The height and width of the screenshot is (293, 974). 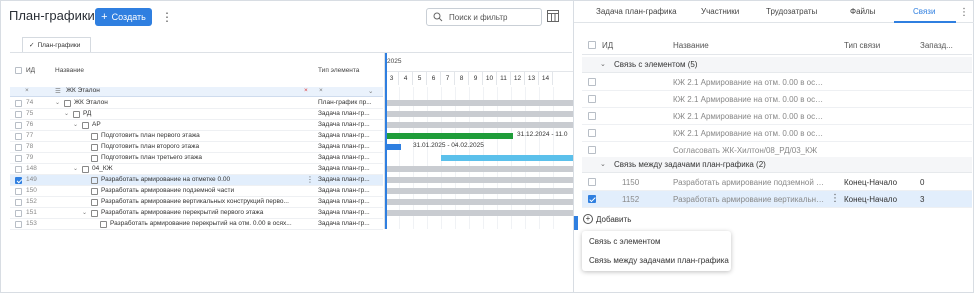 What do you see at coordinates (592, 45) in the screenshot?
I see `links-header-checkbox` at bounding box center [592, 45].